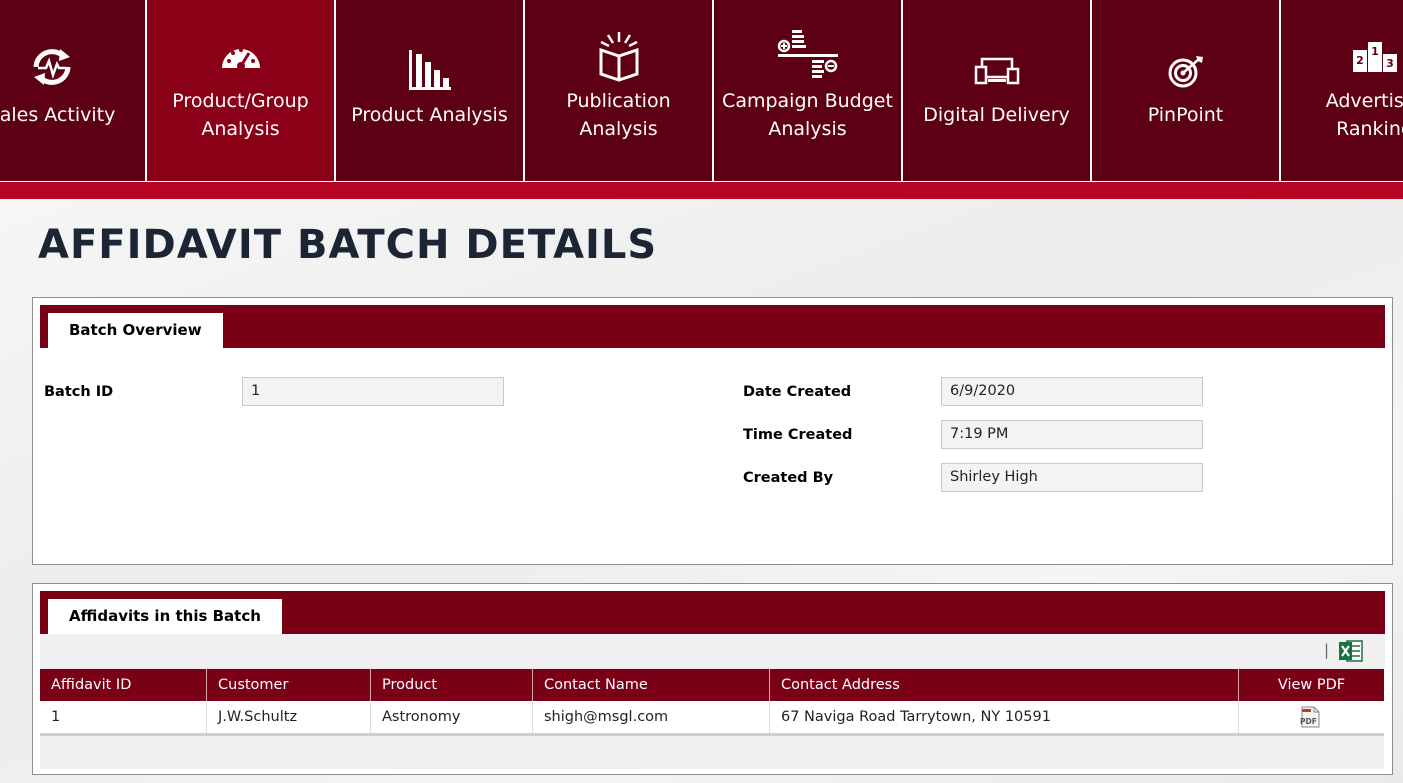  Describe the element at coordinates (1390, 63) in the screenshot. I see `svg-text: 3` at that location.